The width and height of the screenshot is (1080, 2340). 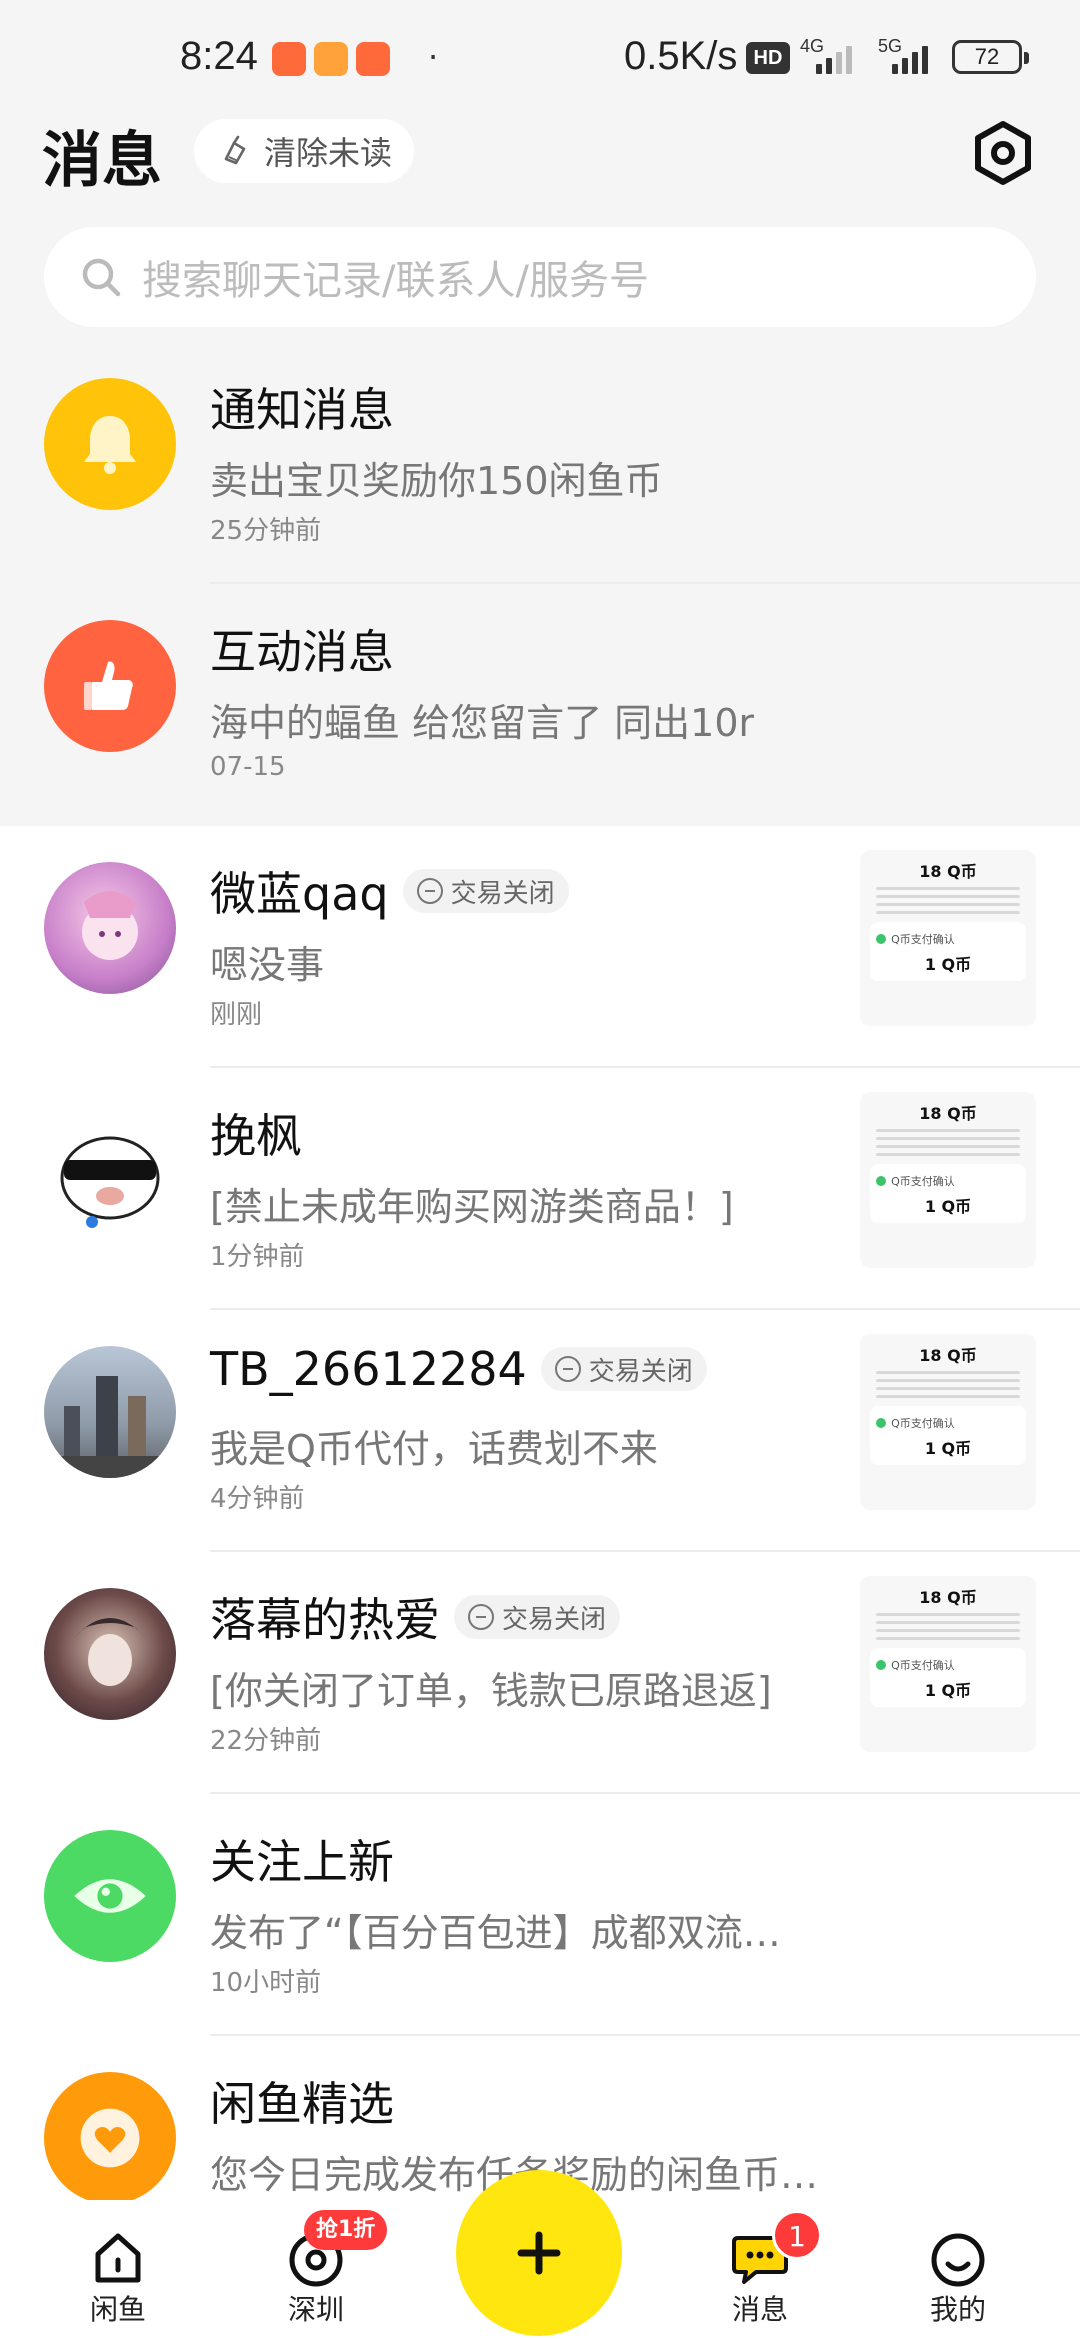 What do you see at coordinates (102, 161) in the screenshot?
I see `page-title: 消息` at bounding box center [102, 161].